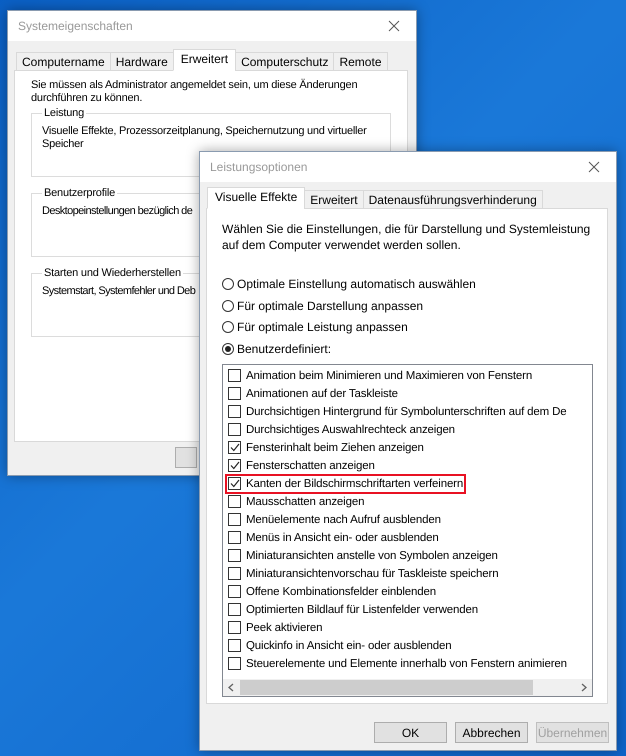  What do you see at coordinates (380, 376) in the screenshot?
I see `checkbox-item: Animation beim Minimieren und Maximieren von Fenstern` at bounding box center [380, 376].